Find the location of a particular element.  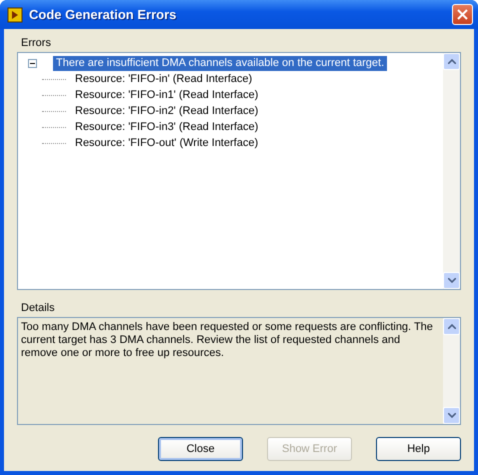

errors-label: Errors is located at coordinates (36, 43).